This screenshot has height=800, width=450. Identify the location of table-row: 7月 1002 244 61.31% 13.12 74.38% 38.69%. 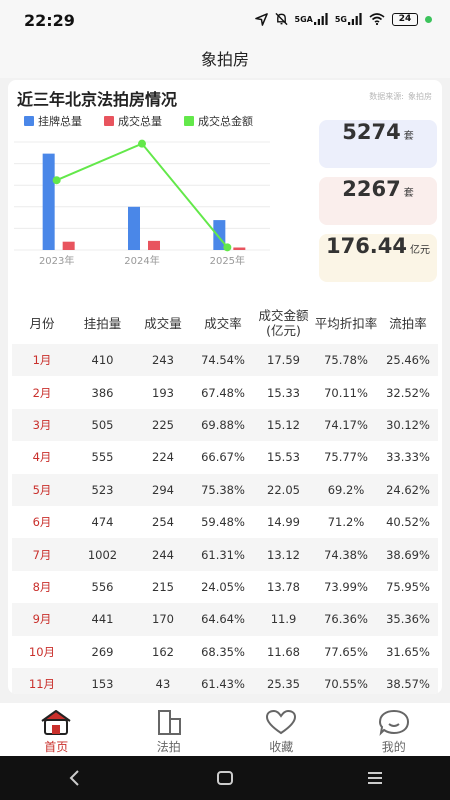
(225, 554).